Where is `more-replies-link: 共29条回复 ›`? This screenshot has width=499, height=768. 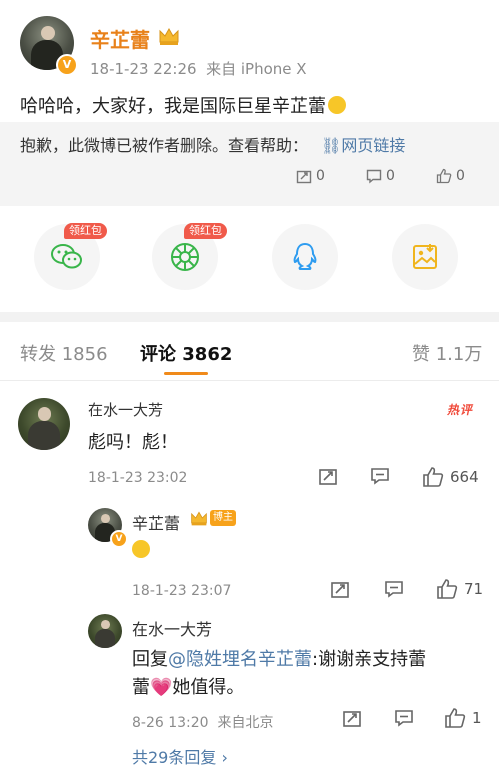 more-replies-link: 共29条回复 › is located at coordinates (180, 756).